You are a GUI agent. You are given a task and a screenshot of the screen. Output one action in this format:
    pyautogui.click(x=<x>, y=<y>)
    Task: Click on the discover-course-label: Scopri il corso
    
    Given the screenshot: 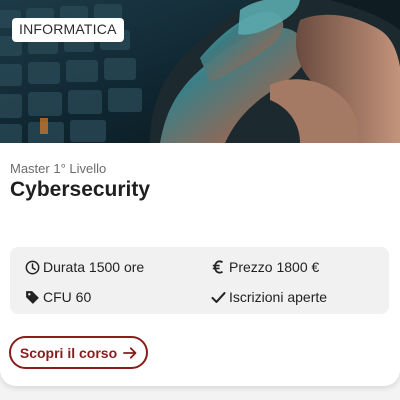 What is the action you would take?
    pyautogui.click(x=68, y=352)
    